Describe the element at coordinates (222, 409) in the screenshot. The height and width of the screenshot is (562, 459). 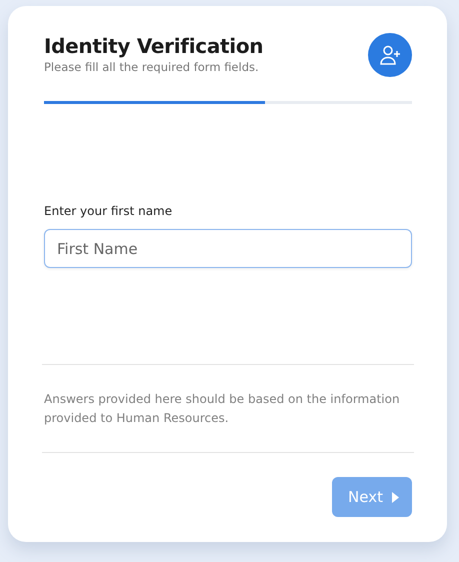
I see `info-note: Answers provided here should be based on the information provided to Human Resources.` at that location.